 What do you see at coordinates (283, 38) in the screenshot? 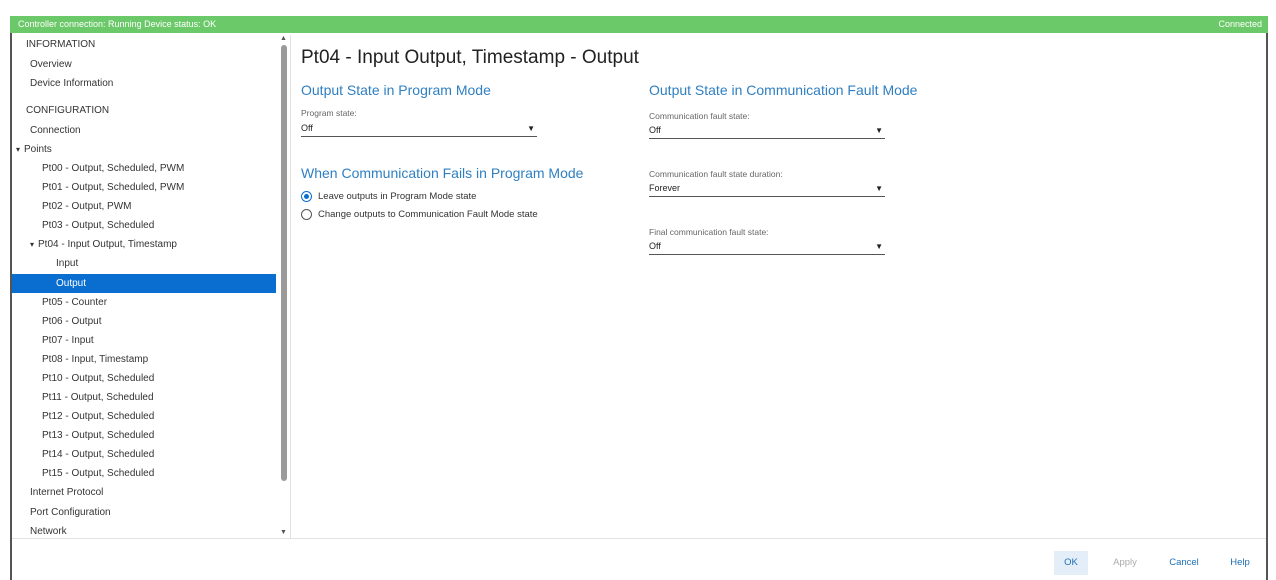
I see `scroll-up-arrow-icon: ▲` at bounding box center [283, 38].